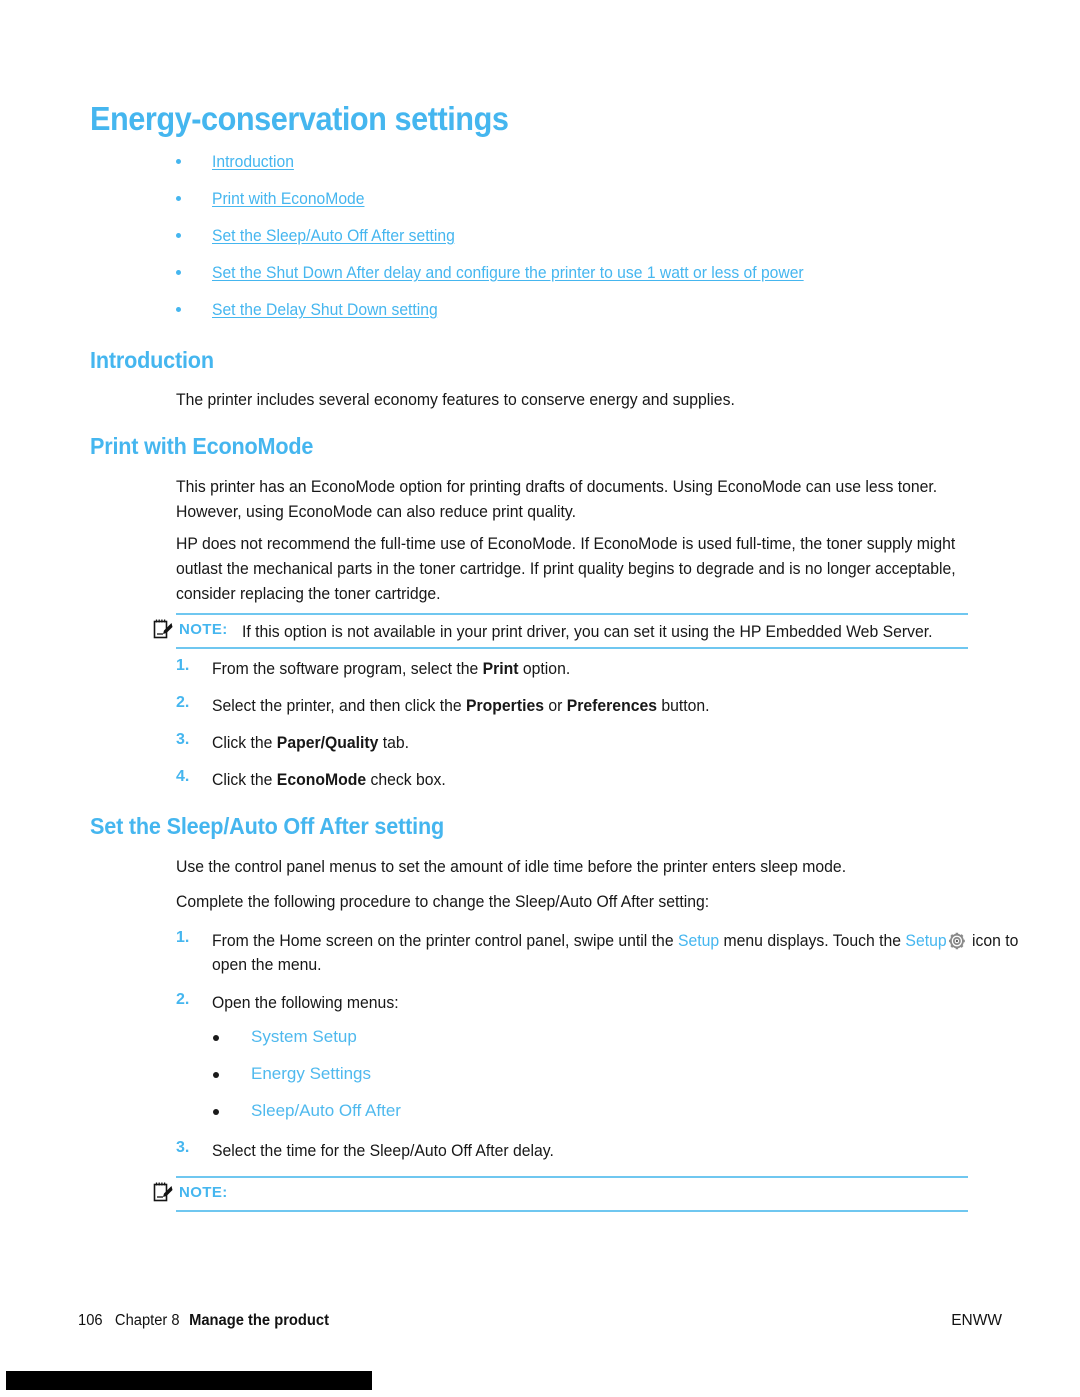  Describe the element at coordinates (513, 1045) in the screenshot. I see `menu-item: System Setup` at that location.